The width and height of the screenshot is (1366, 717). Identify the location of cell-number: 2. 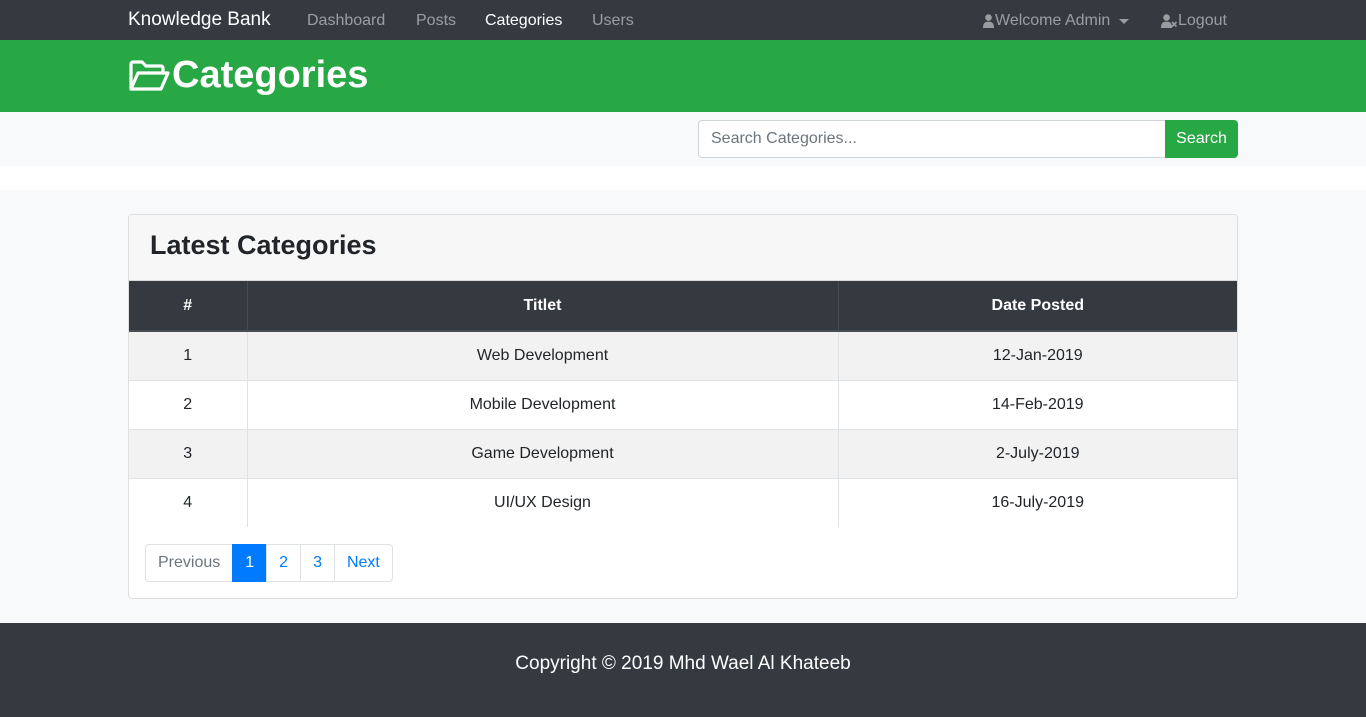
(188, 404).